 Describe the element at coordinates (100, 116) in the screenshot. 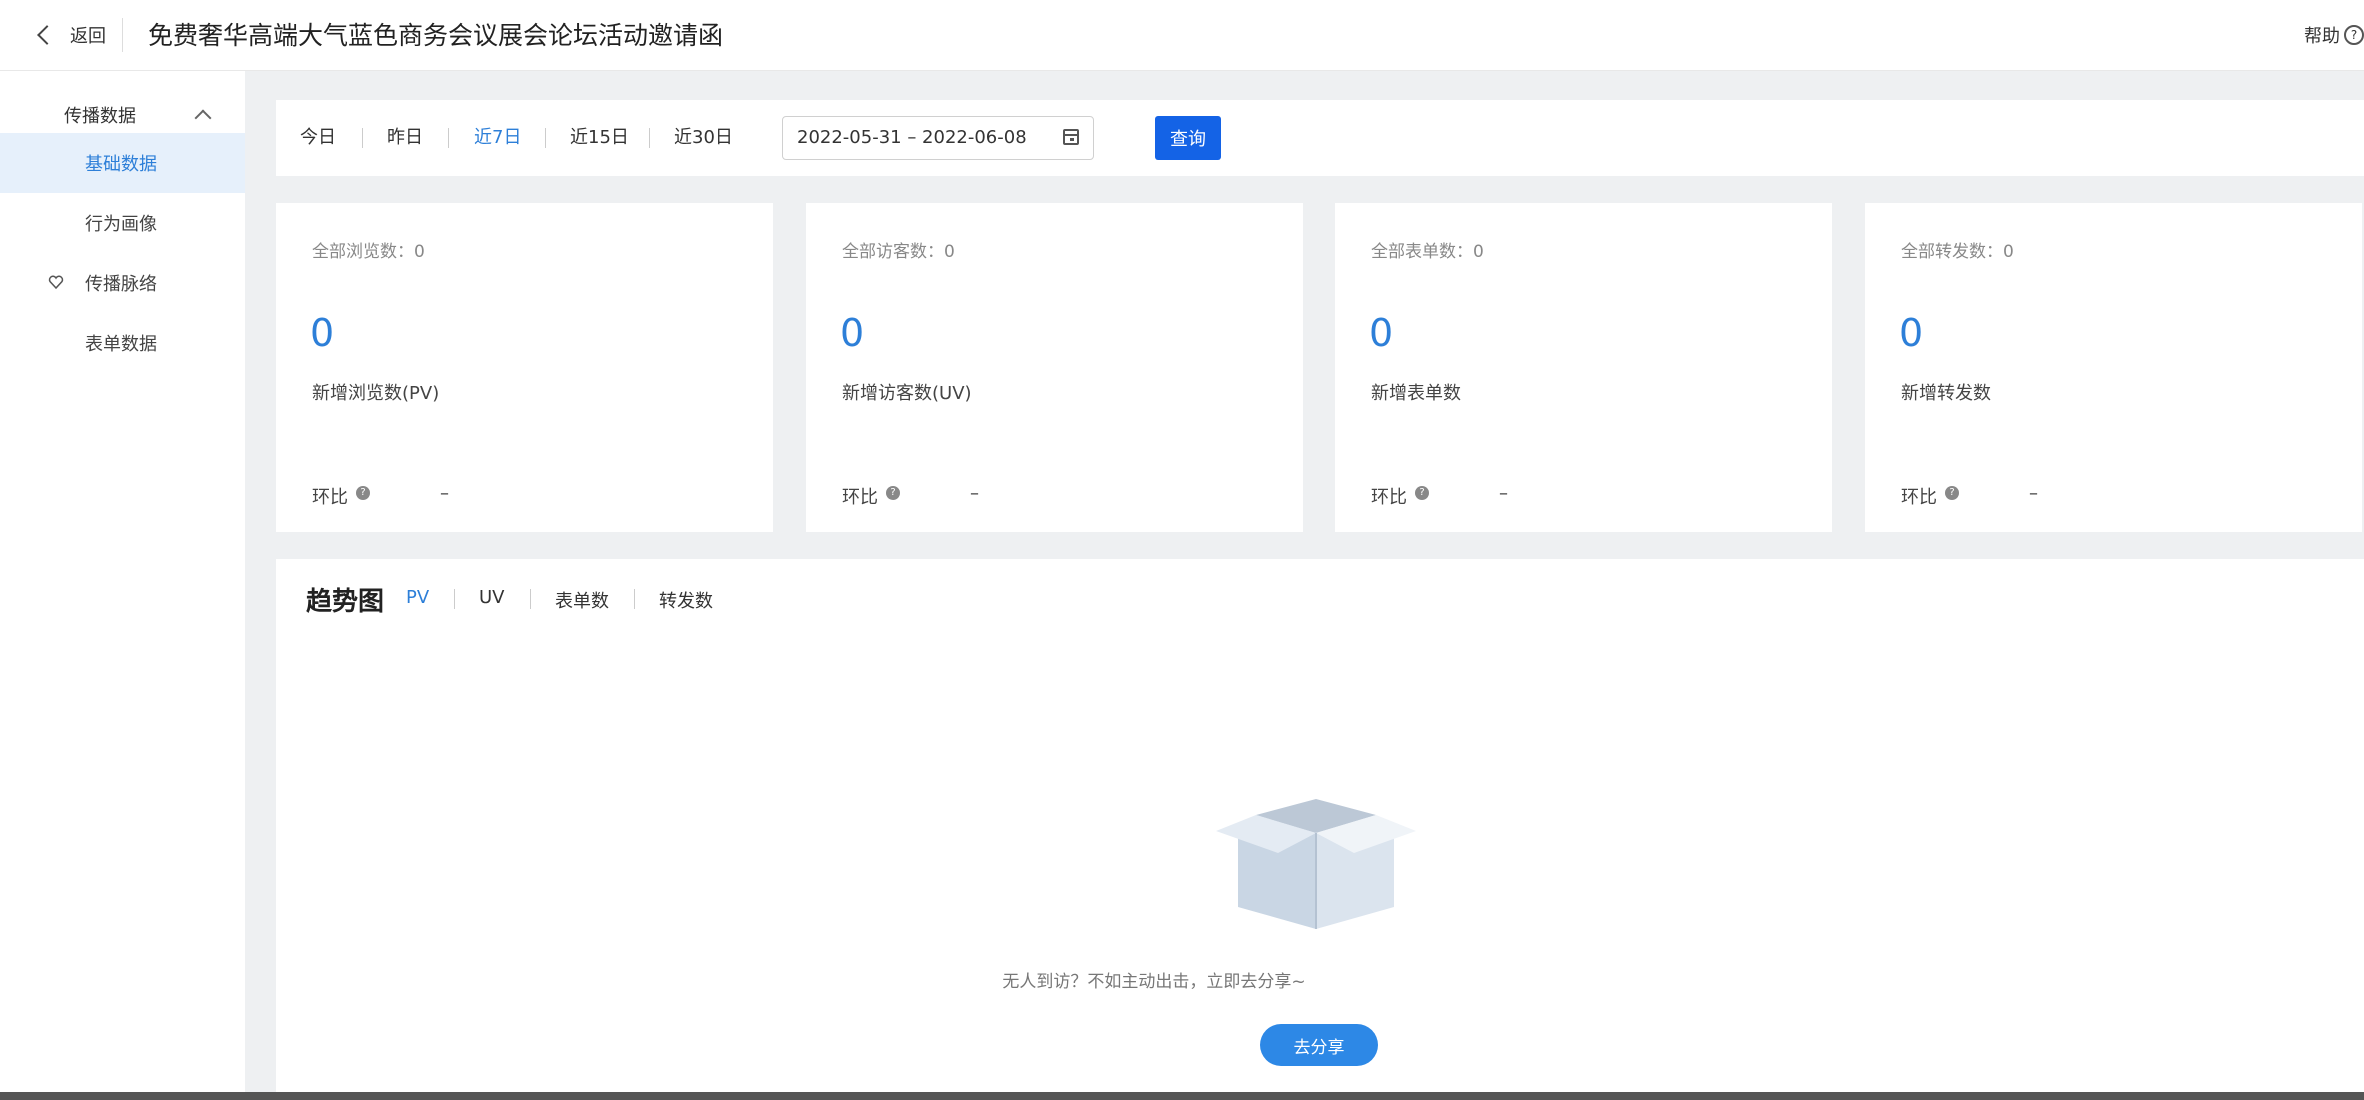

I see `sidebar-group-label: 传播数据` at that location.